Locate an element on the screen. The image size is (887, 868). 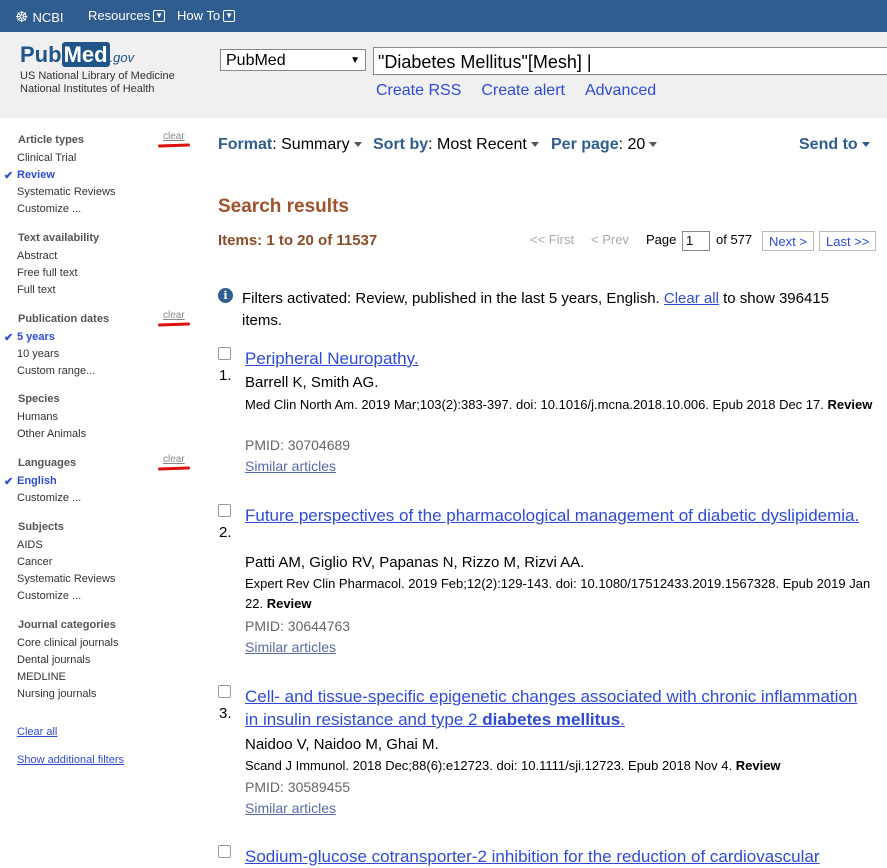
prev-page-button: < Prev is located at coordinates (610, 239).